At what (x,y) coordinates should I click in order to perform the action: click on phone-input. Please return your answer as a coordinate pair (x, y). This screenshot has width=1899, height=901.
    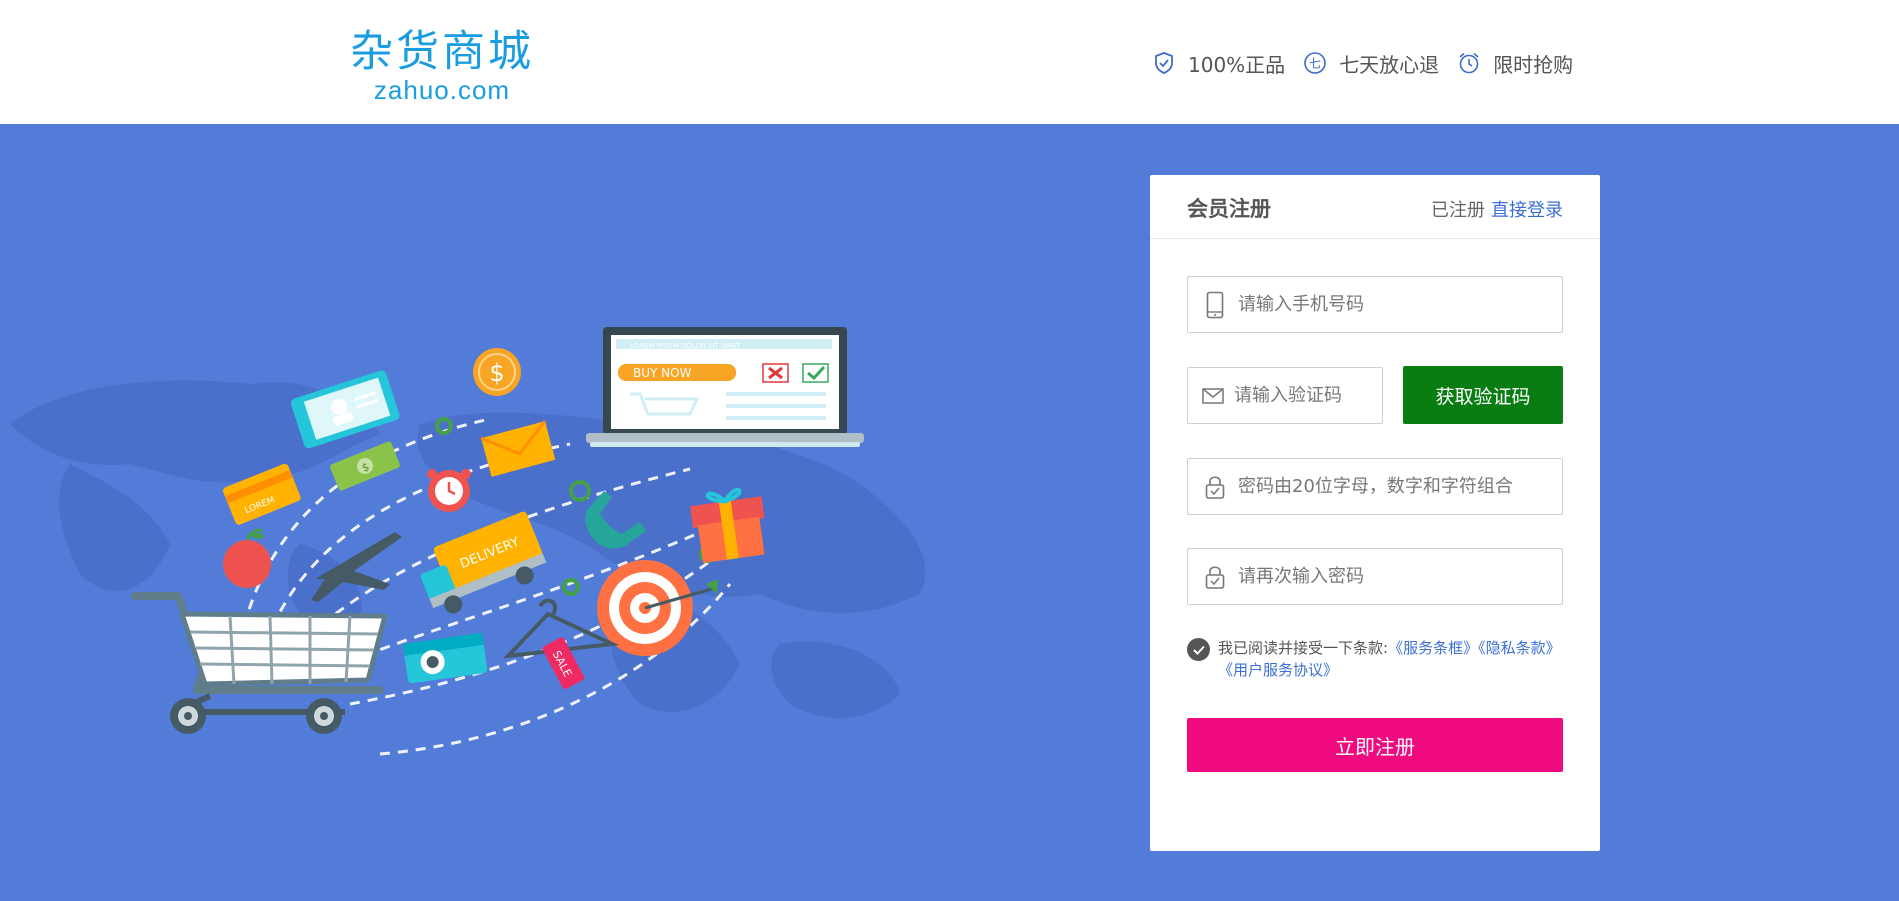
    Looking at the image, I should click on (1400, 304).